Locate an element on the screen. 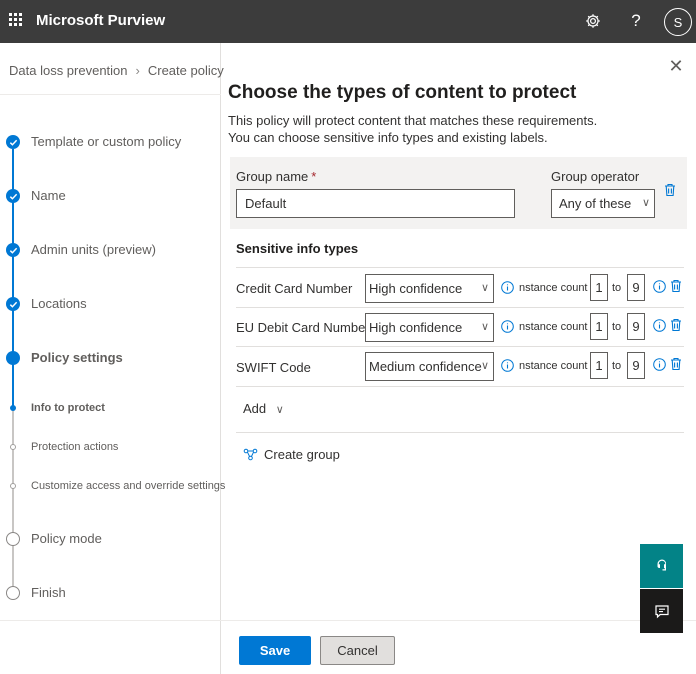 Image resolution: width=696 pixels, height=674 pixels. confidence-dropdown: Medium confidence ∨ is located at coordinates (429, 366).